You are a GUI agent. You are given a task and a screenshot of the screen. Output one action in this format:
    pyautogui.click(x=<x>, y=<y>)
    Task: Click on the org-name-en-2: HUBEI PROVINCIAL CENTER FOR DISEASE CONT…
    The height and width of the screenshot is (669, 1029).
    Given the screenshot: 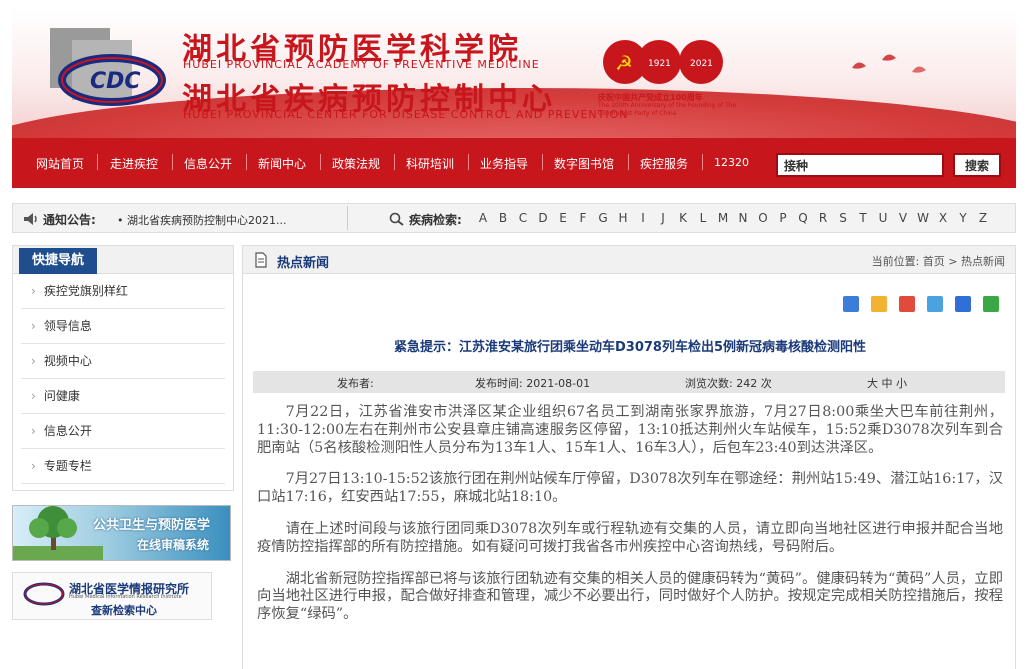 What is the action you would take?
    pyautogui.click(x=406, y=114)
    